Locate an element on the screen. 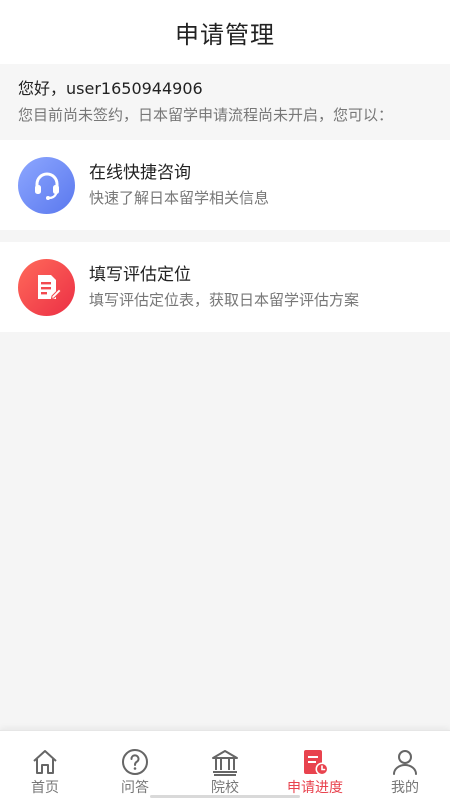 This screenshot has width=450, height=800. tab-me: 我的 is located at coordinates (405, 765).